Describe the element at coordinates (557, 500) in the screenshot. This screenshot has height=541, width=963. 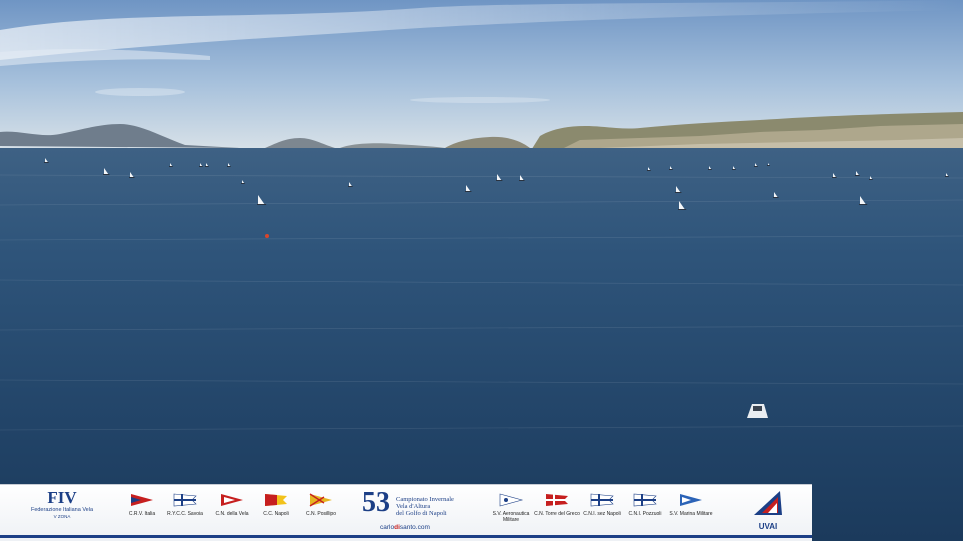
I see `red-cross-burgee-icon` at that location.